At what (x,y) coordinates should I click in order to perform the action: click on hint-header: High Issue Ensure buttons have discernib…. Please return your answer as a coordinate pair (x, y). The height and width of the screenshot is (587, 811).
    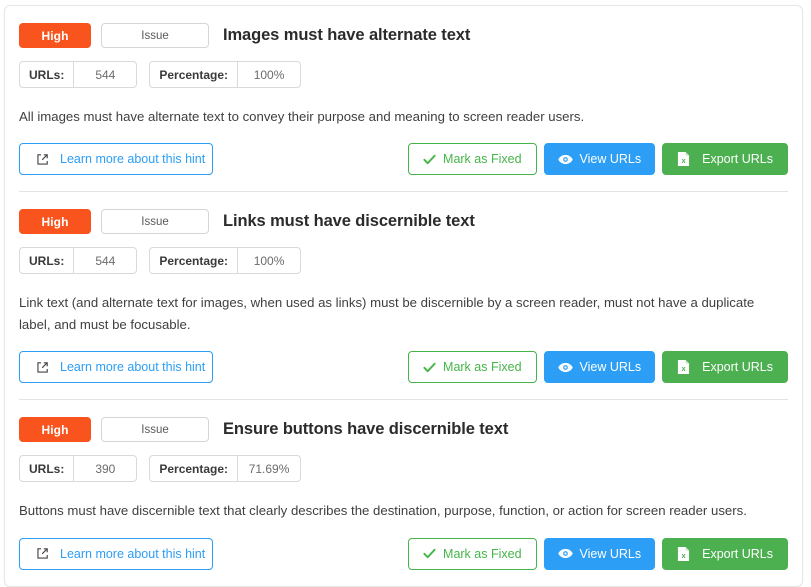
    Looking at the image, I should click on (403, 421).